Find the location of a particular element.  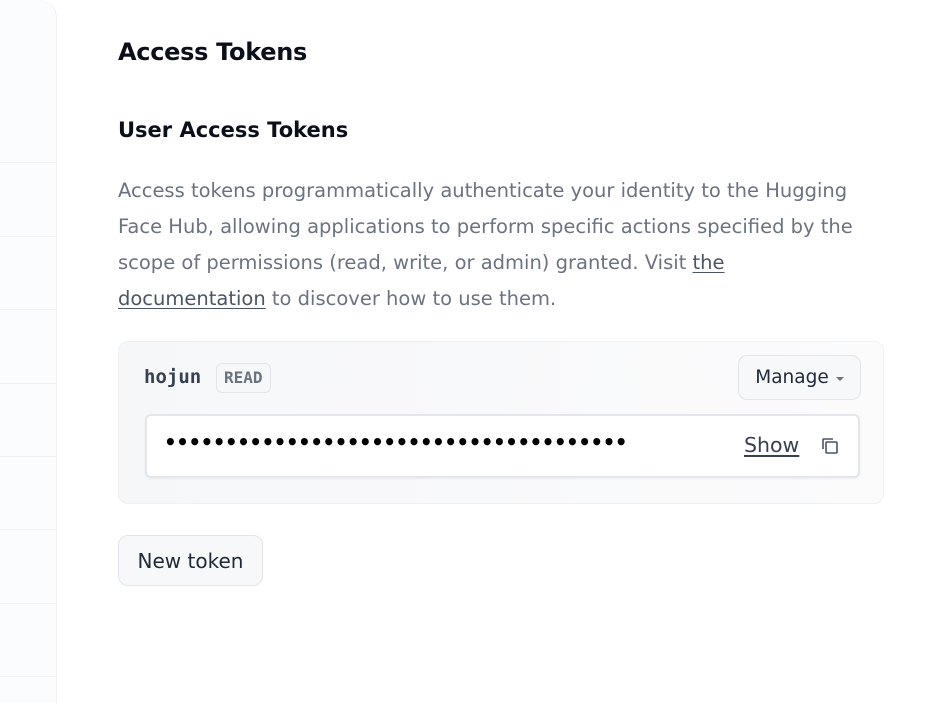

manage-button: Manage is located at coordinates (799, 377).